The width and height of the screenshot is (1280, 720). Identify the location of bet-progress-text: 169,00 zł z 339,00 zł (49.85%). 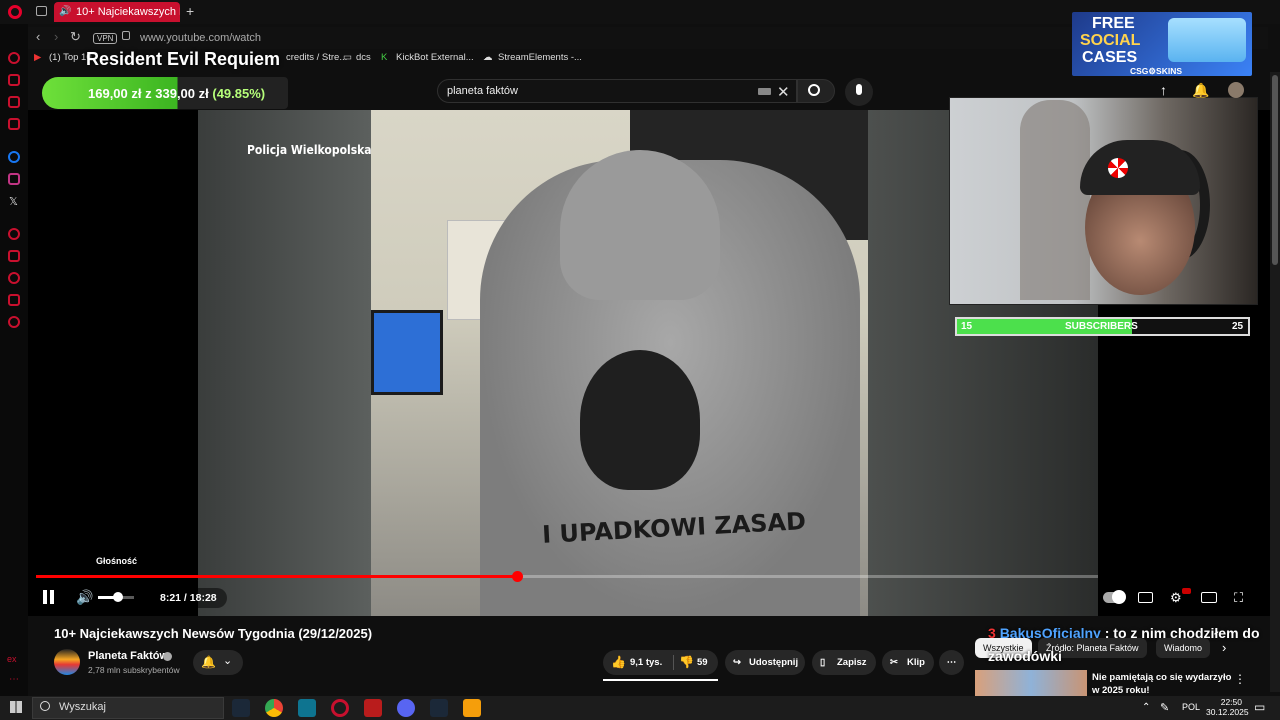
(176, 93).